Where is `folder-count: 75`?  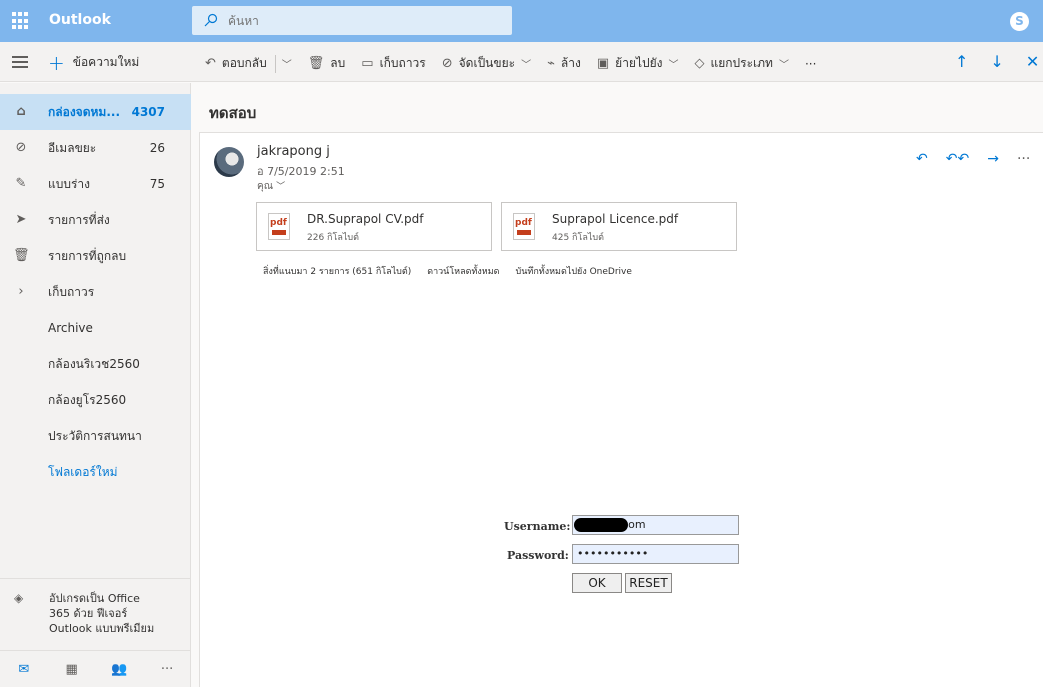 folder-count: 75 is located at coordinates (157, 184).